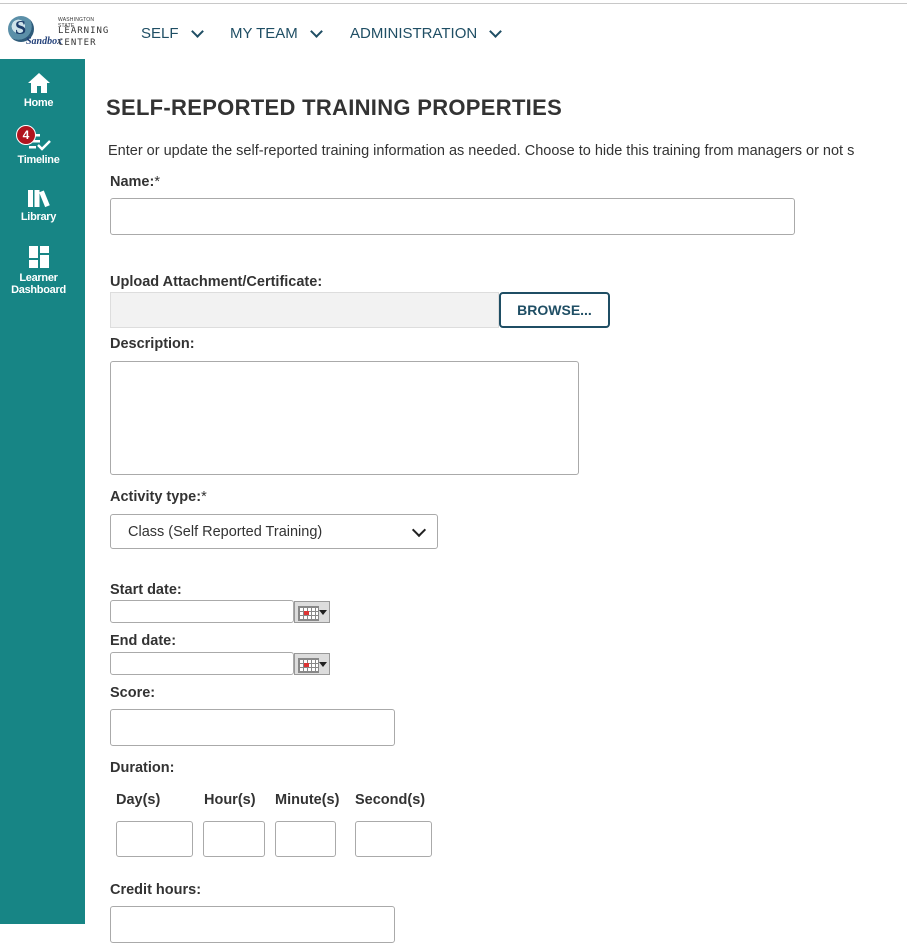  Describe the element at coordinates (38, 257) in the screenshot. I see `dashboard-icon` at that location.